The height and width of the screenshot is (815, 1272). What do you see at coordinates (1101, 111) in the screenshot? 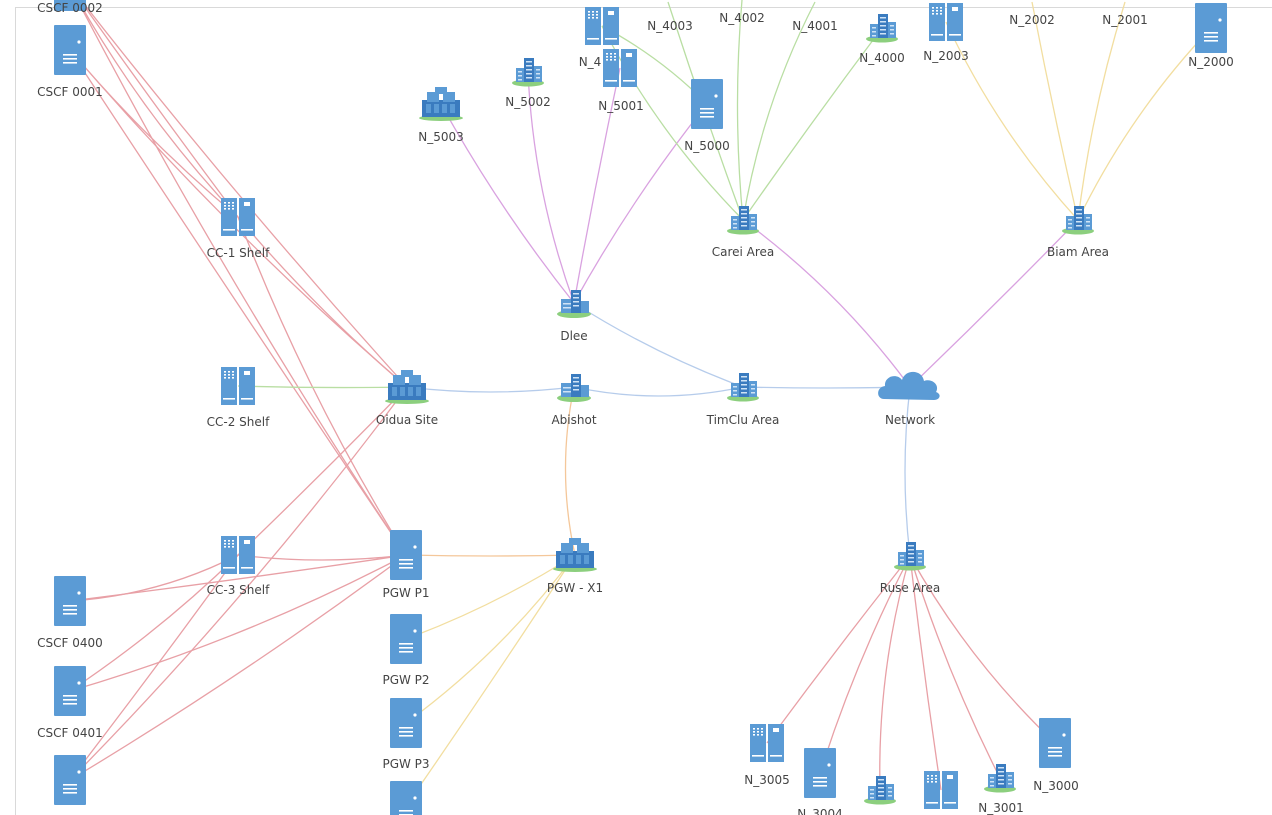
I see `link-n2001-biam` at bounding box center [1101, 111].